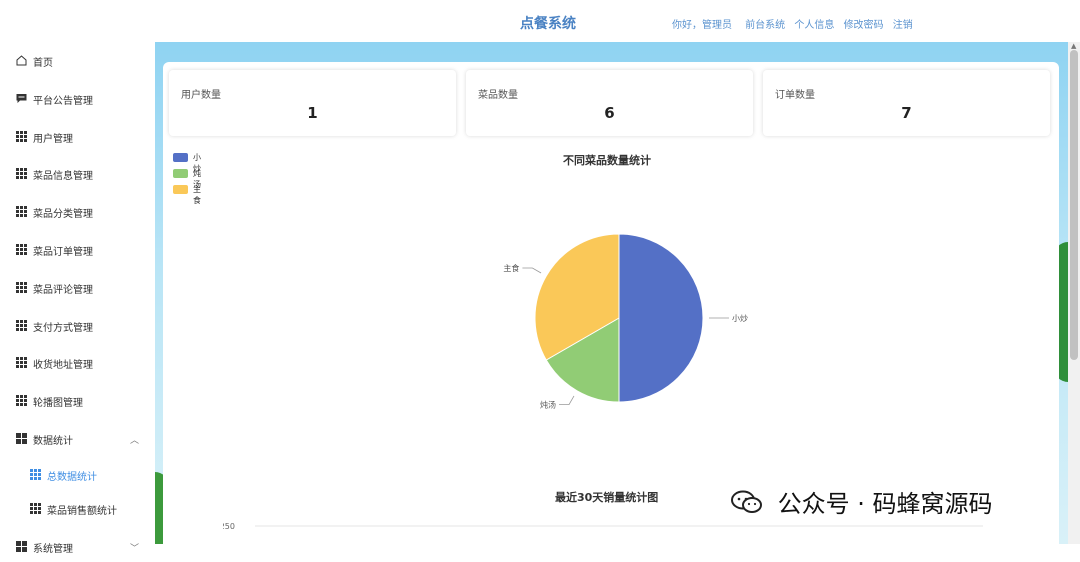 This screenshot has width=1080, height=562. Describe the element at coordinates (903, 25) in the screenshot. I see `logout-link: 注销` at that location.